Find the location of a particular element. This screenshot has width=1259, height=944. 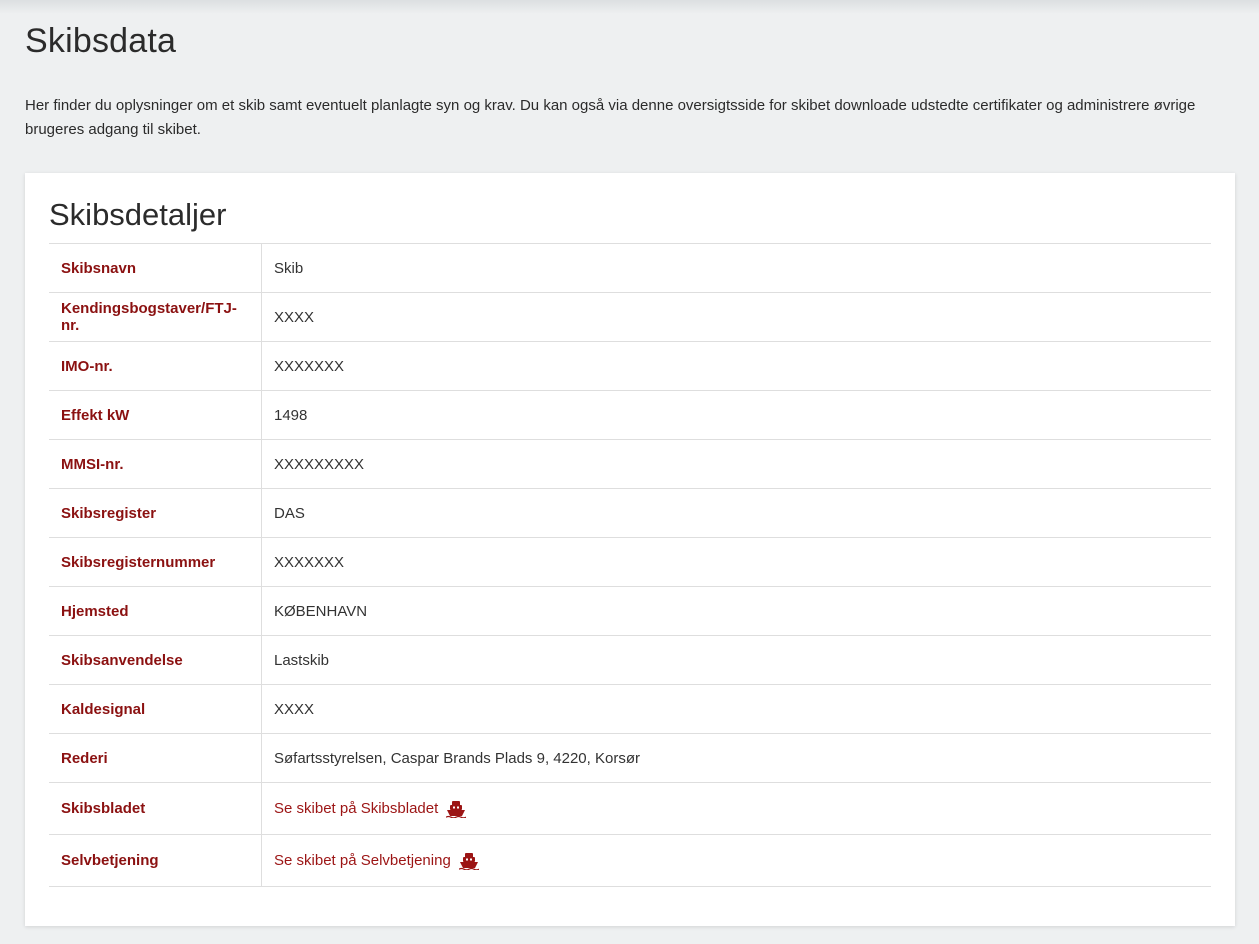

table-row-skibsbladet: Skibsbladet Se skibet på Skibsbladet is located at coordinates (630, 808).